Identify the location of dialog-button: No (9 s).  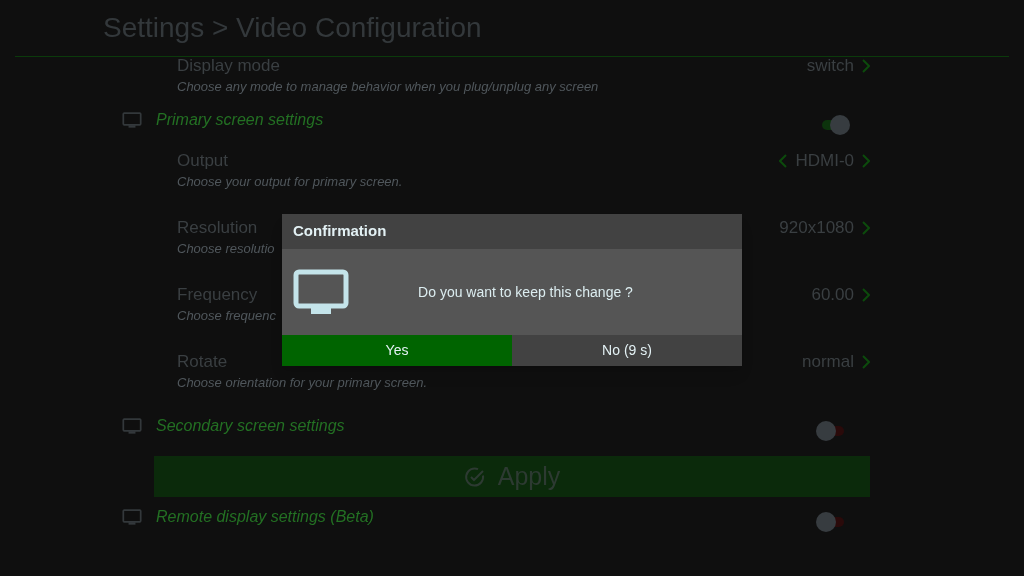
(627, 350).